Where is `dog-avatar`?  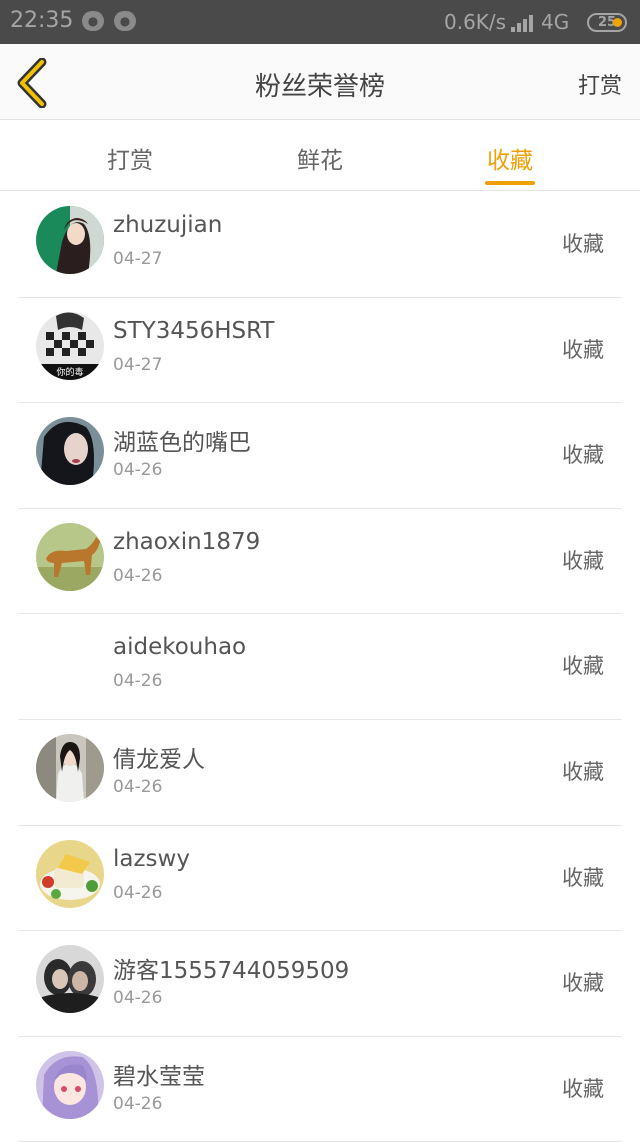
dog-avatar is located at coordinates (70, 556).